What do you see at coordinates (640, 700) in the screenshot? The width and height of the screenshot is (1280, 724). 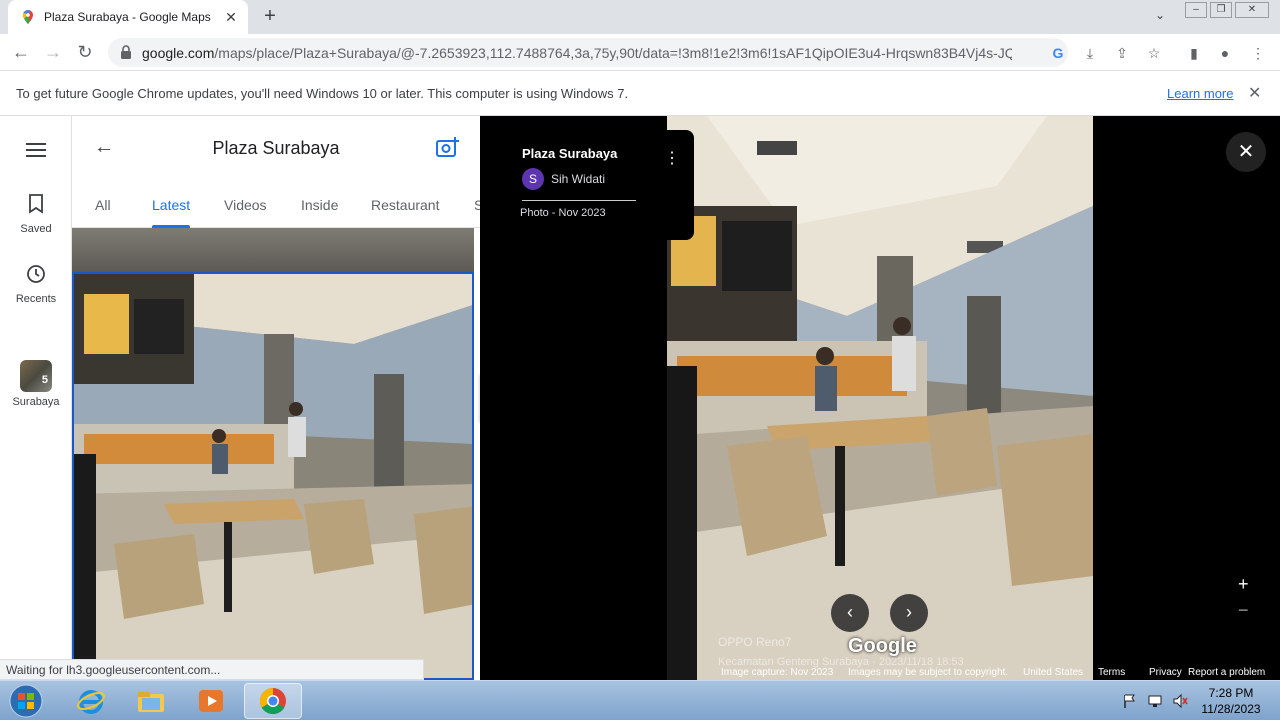 I see `windows-taskbar: 7:28 PM 11/28/2023` at bounding box center [640, 700].